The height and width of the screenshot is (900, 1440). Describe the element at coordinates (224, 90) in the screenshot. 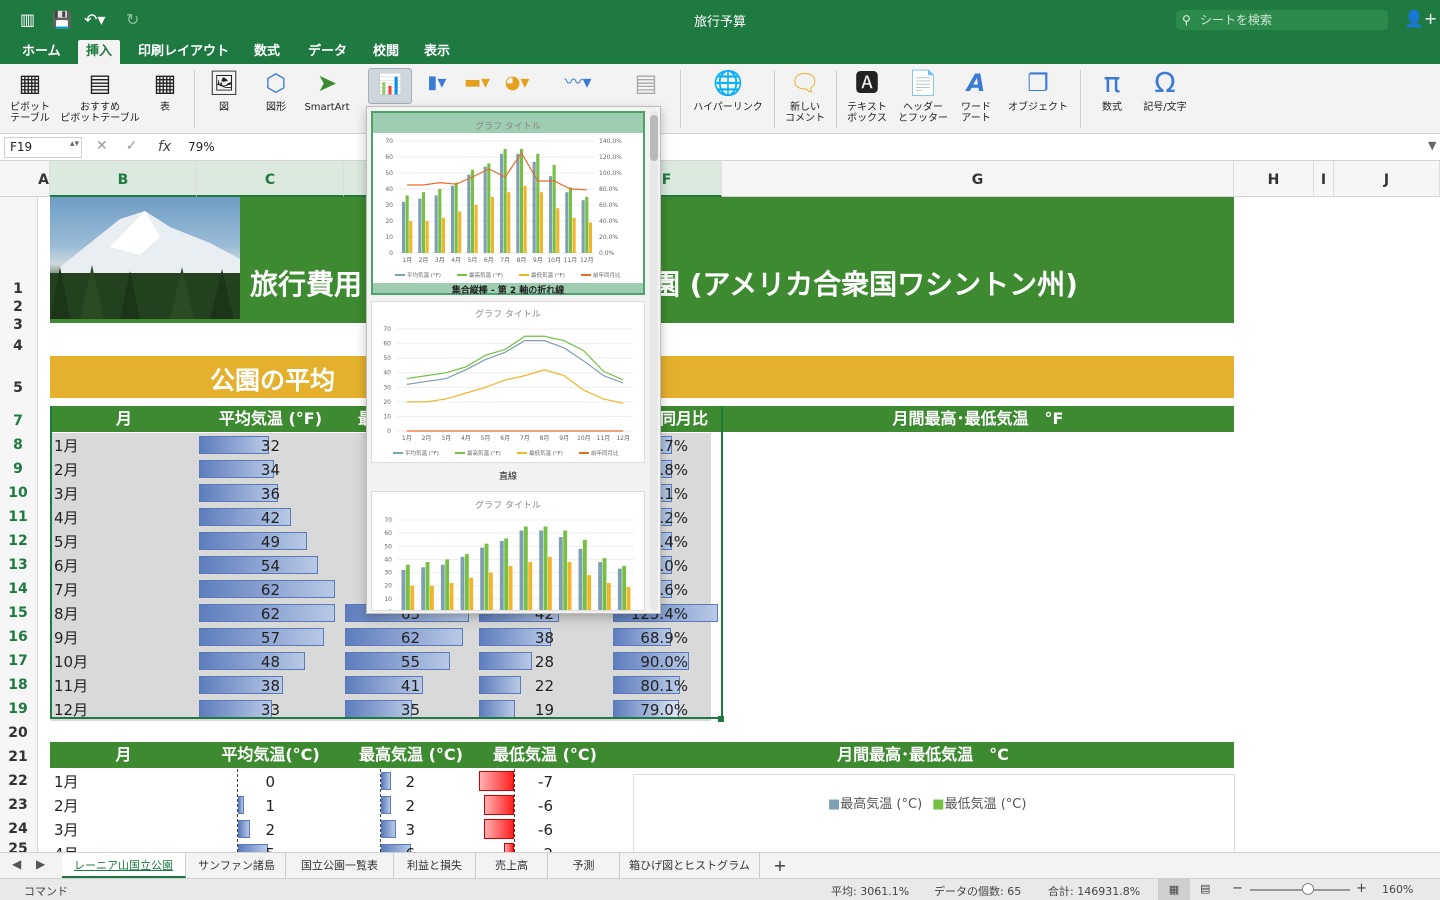

I see `pictures-button: 🖼 図` at that location.